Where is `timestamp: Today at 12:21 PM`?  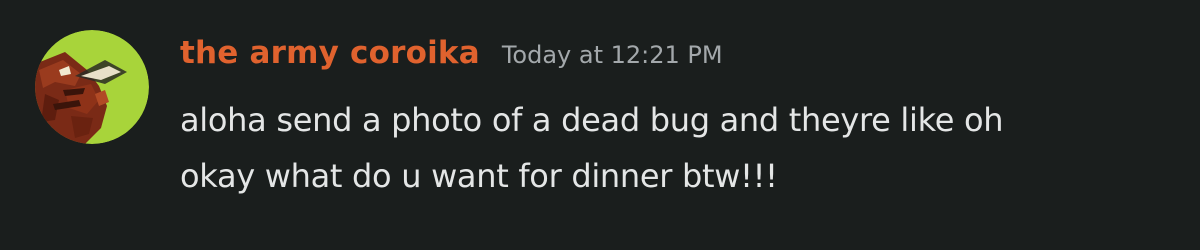
timestamp: Today at 12:21 PM is located at coordinates (612, 55).